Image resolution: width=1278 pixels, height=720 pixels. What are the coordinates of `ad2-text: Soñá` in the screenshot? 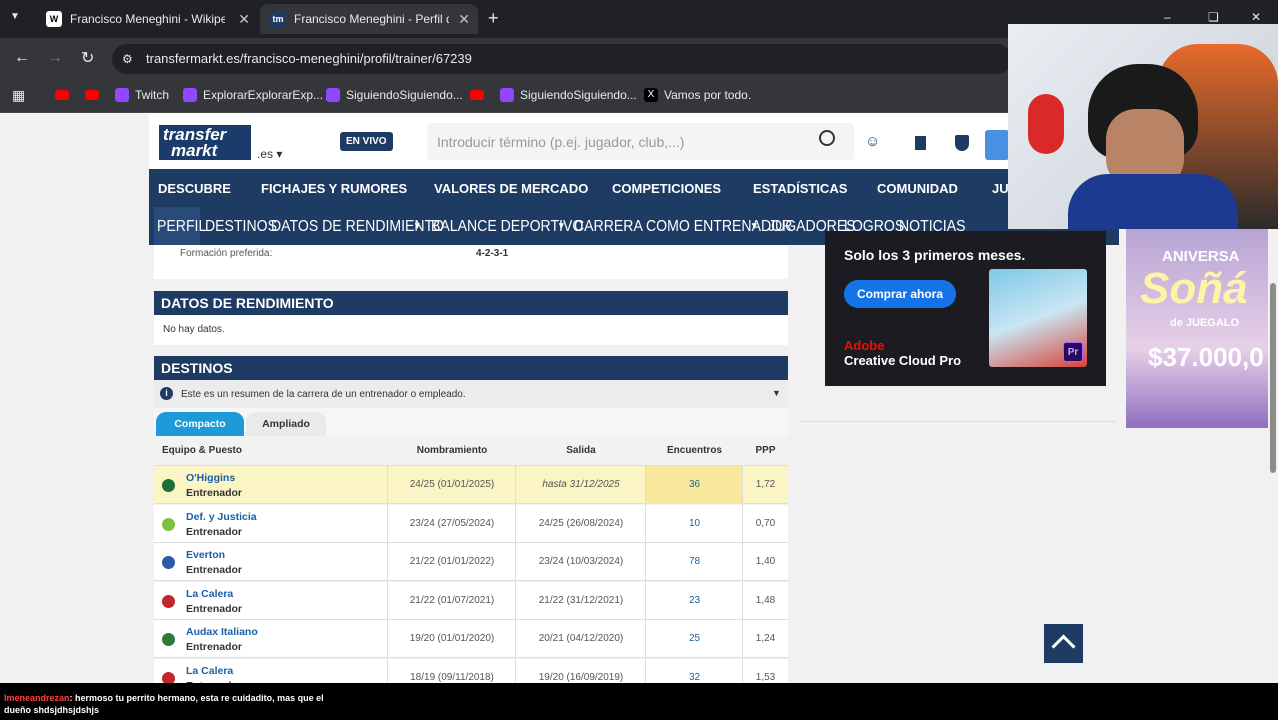 It's located at (1194, 288).